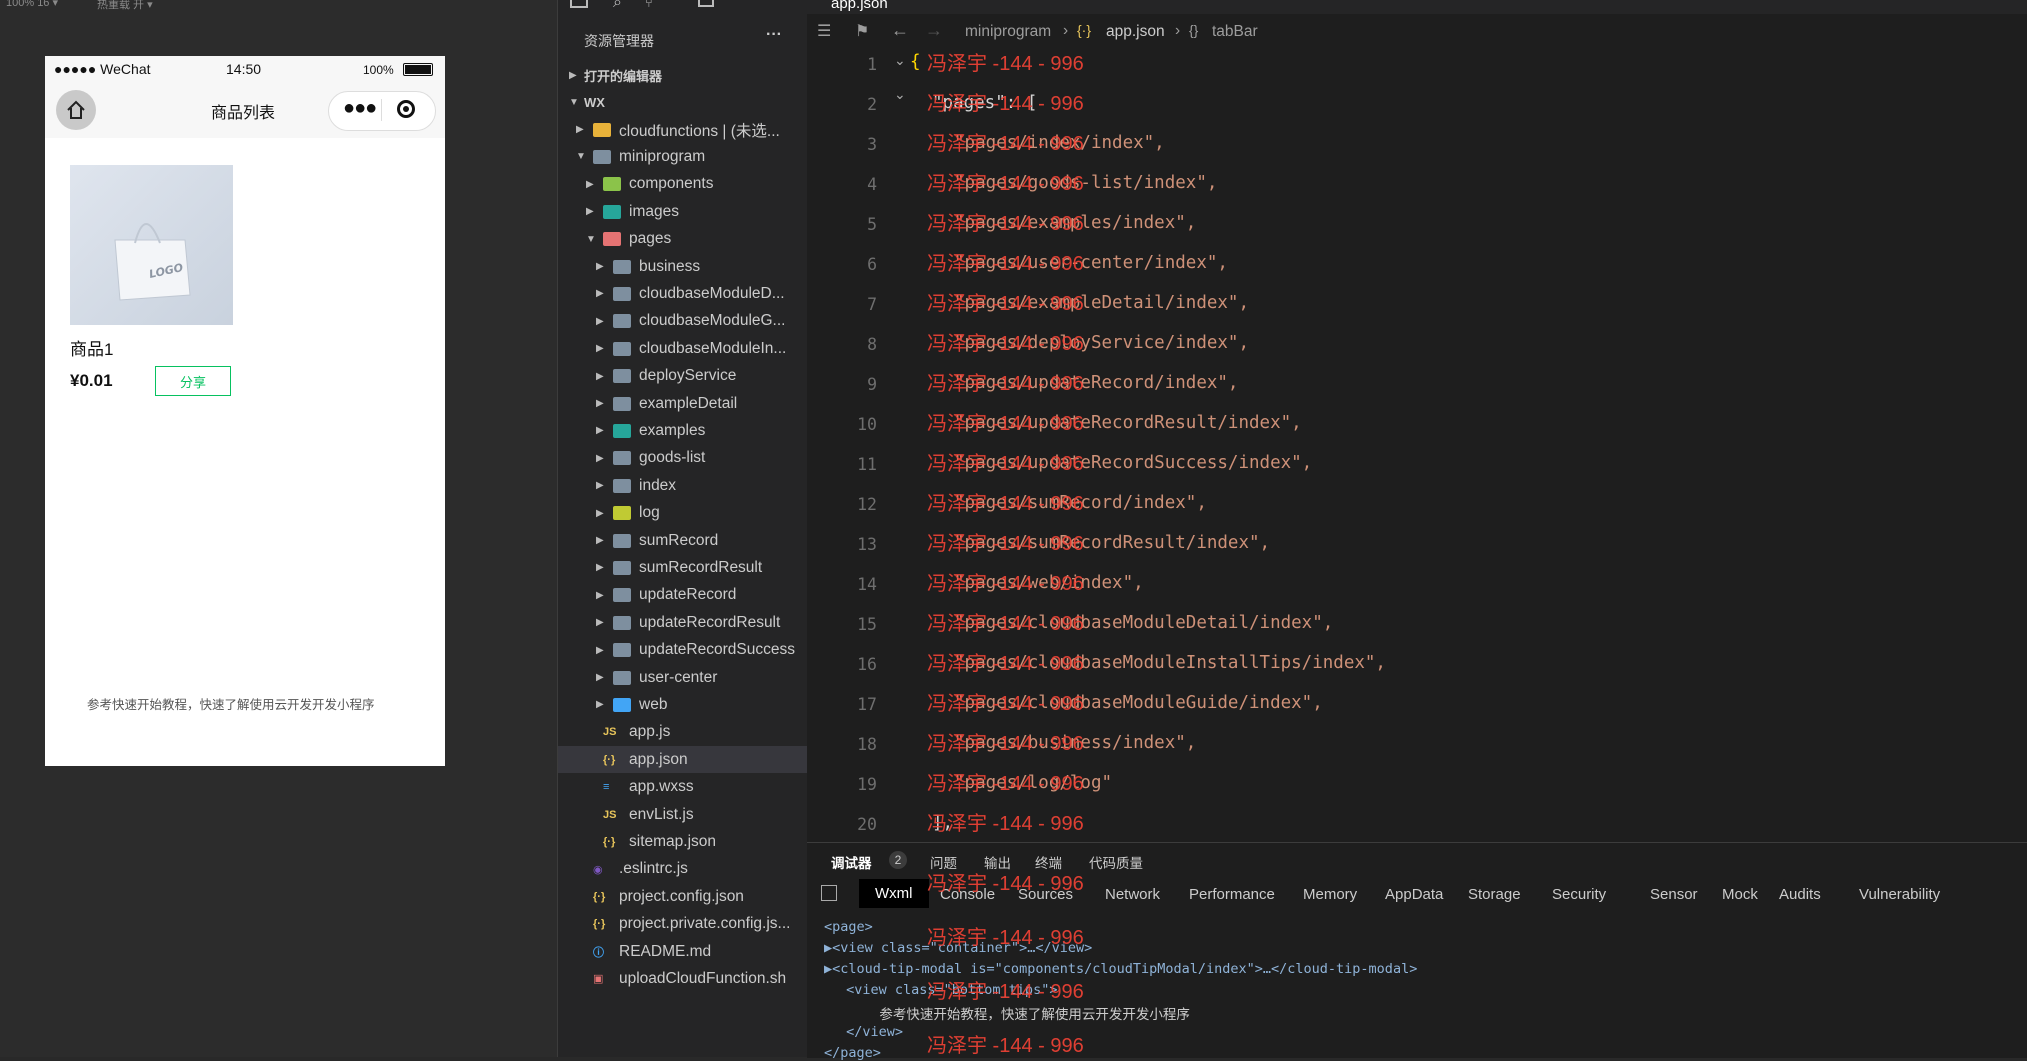 The image size is (2027, 1061). I want to click on code-line: "pages/index/index",, so click(1059, 148).